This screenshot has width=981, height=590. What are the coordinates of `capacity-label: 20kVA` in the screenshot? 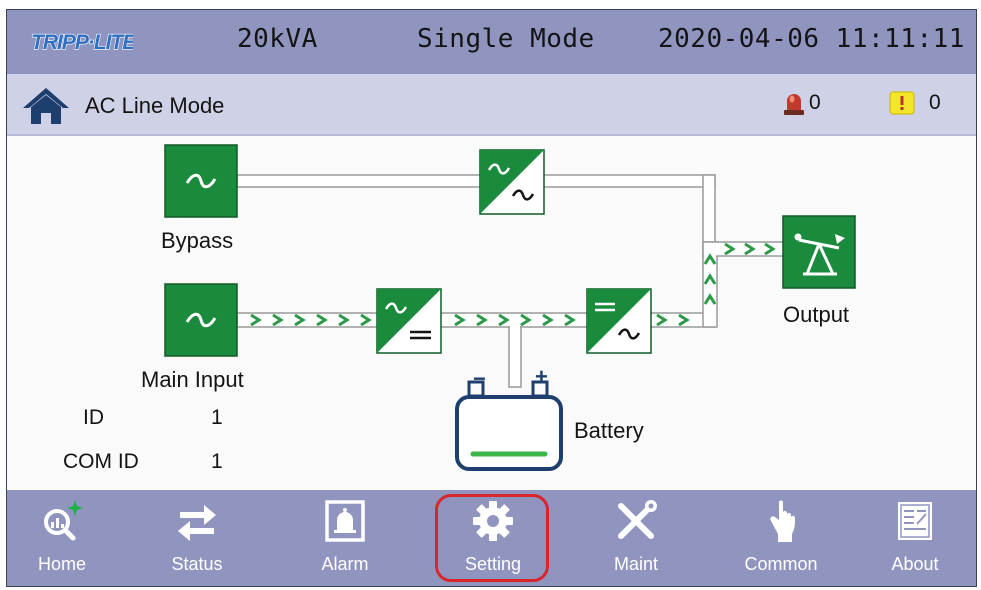 It's located at (277, 39).